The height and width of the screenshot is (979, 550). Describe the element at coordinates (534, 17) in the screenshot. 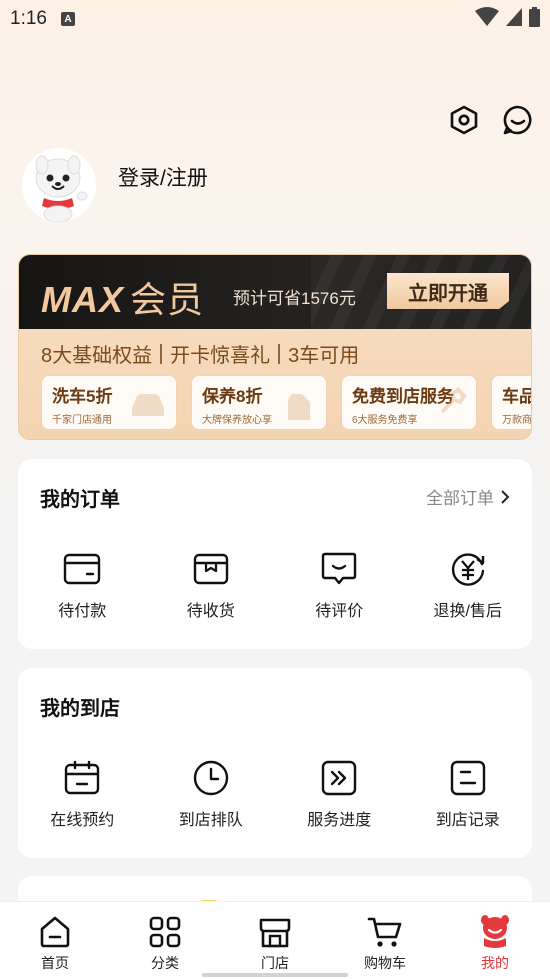

I see `battery-icon` at that location.